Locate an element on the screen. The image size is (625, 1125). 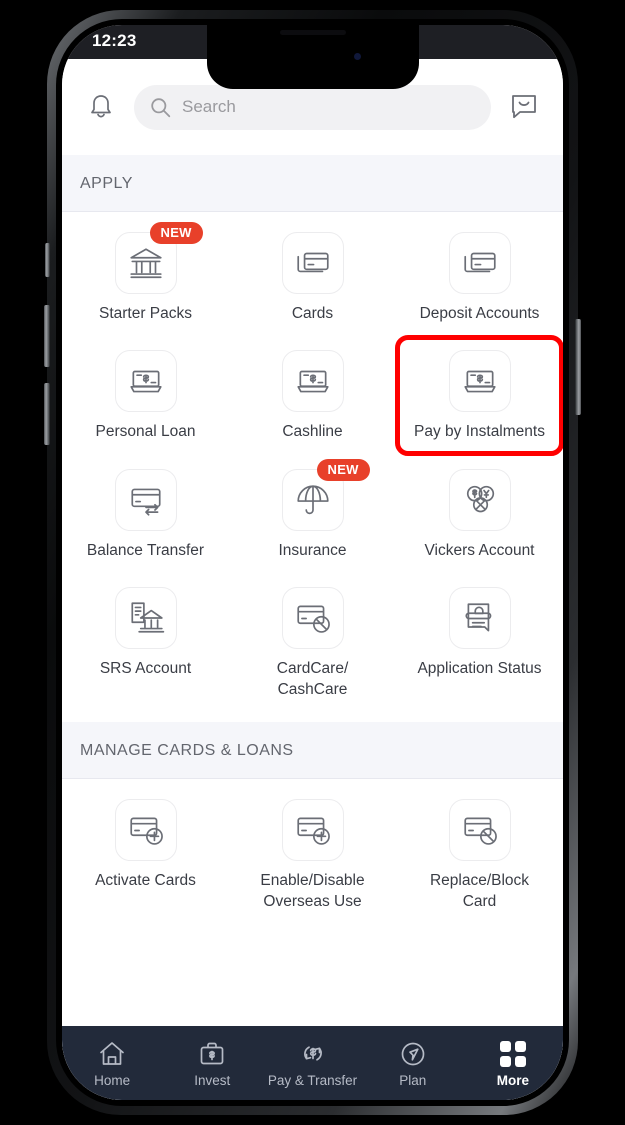
tile-label: Replace/Block Card is located at coordinates (479, 891).